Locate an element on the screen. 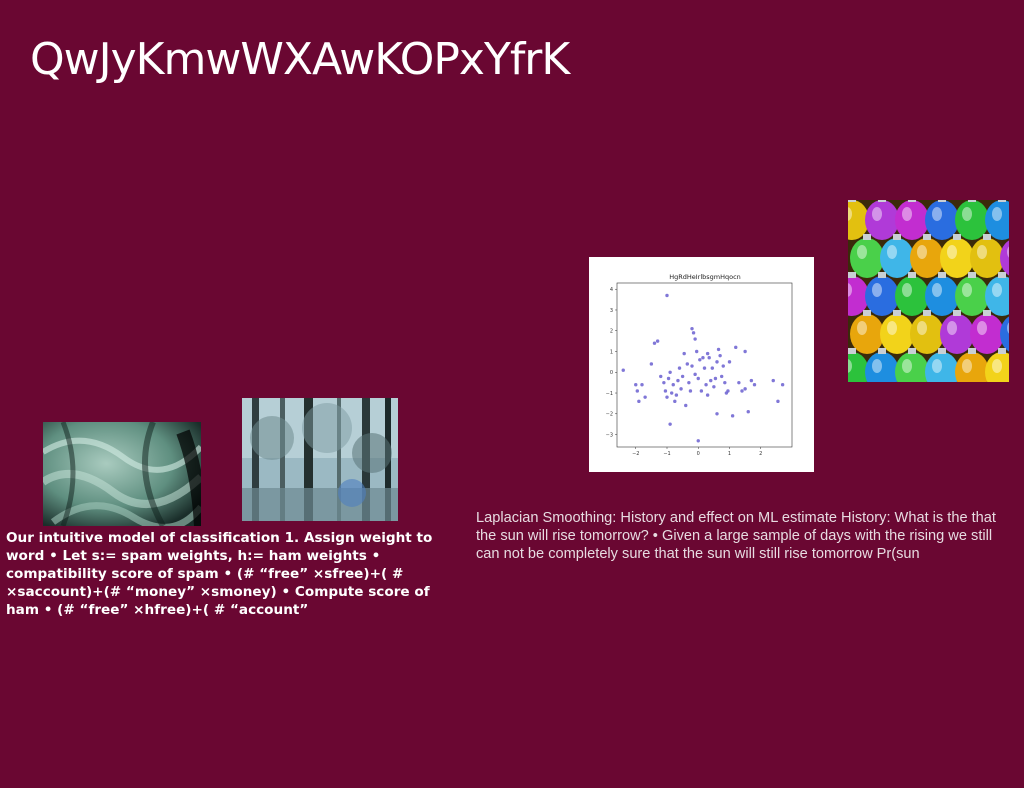 This screenshot has width=1024, height=788. scatter-chart: HgRdHeIrlbsgmHqocn −2 −1 0 1 2 −3 −2 −1 0 1 2 3 4 is located at coordinates (701, 364).